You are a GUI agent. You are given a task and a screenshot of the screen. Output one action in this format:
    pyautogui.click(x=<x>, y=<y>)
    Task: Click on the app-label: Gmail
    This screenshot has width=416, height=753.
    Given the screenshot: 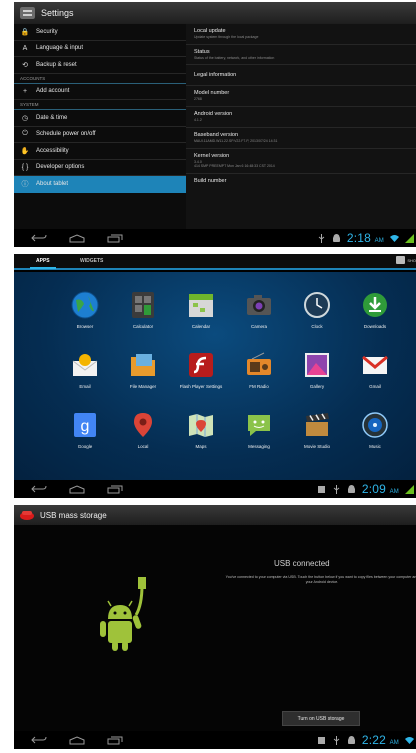 What is the action you would take?
    pyautogui.click(x=375, y=386)
    